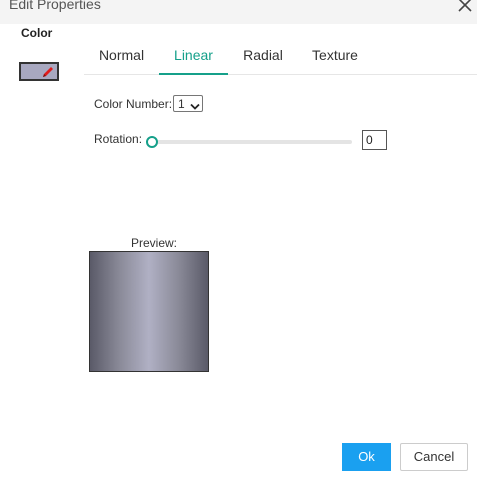 Image resolution: width=477 pixels, height=477 pixels. What do you see at coordinates (55, 6) in the screenshot?
I see `dialog-title: Edit Properties` at bounding box center [55, 6].